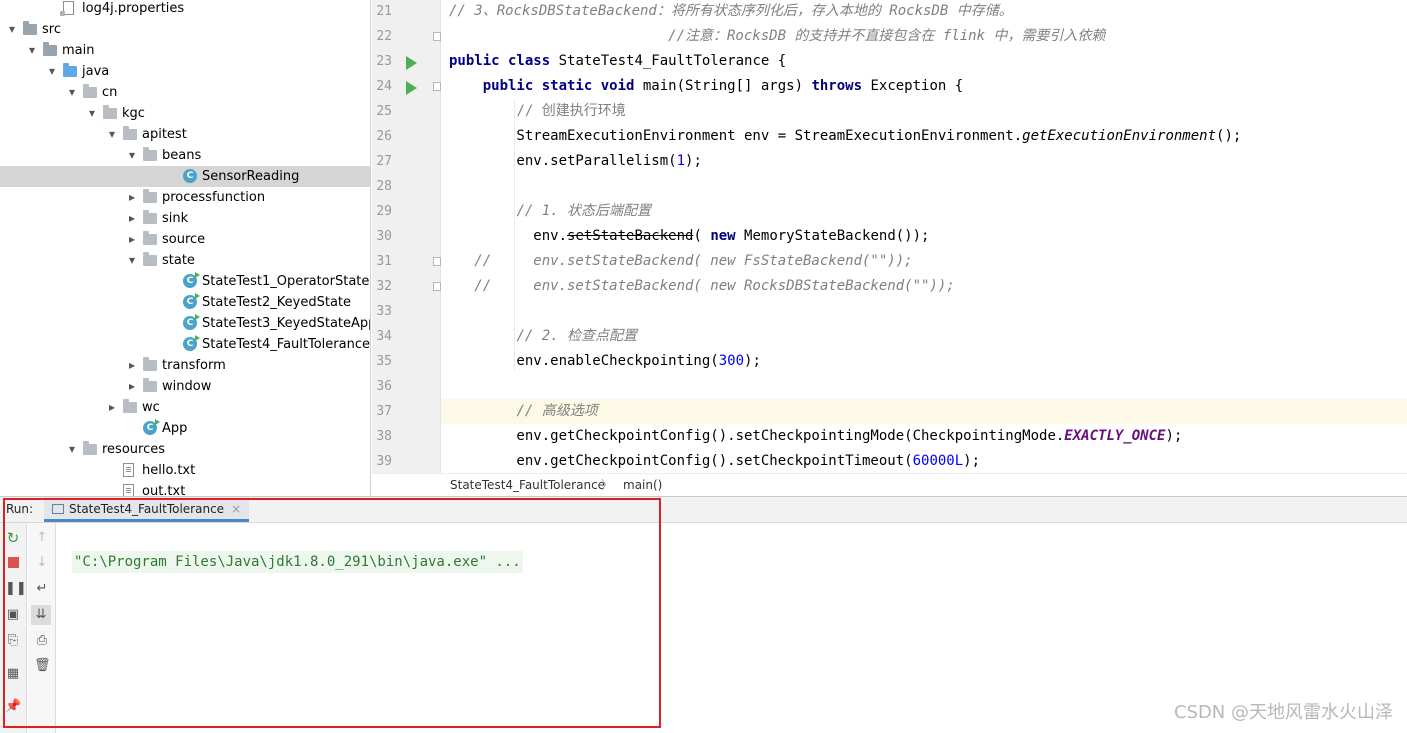 The height and width of the screenshot is (733, 1407). What do you see at coordinates (406, 236) in the screenshot?
I see `editor-gutter: 21 22 23 24 25 26 27 28 29 30 31 32 33 34 35 36 37 38 39` at bounding box center [406, 236].